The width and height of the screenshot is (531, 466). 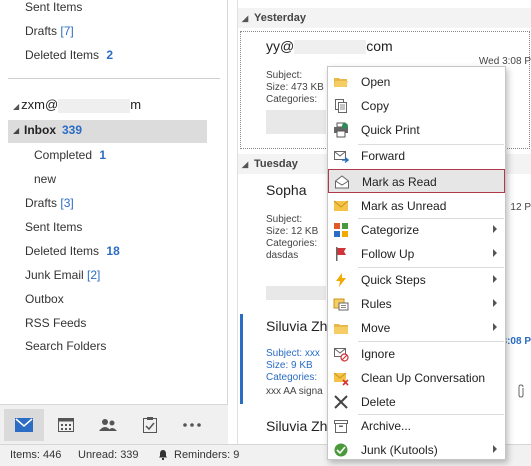 I want to click on menu-item-quick-print: Quick Print, so click(x=416, y=130).